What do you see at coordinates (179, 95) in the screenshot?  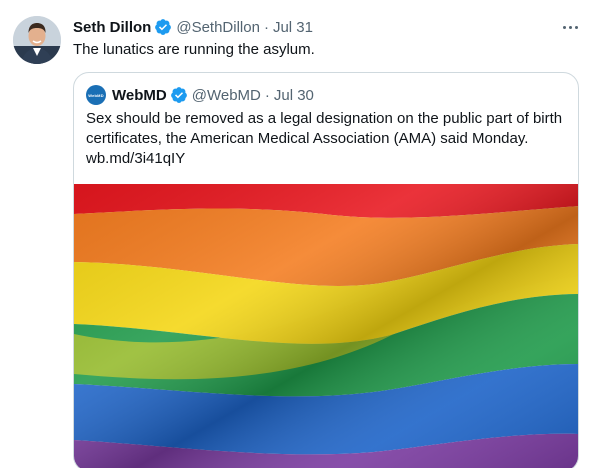 I see `quoted-verified-badge-icon` at bounding box center [179, 95].